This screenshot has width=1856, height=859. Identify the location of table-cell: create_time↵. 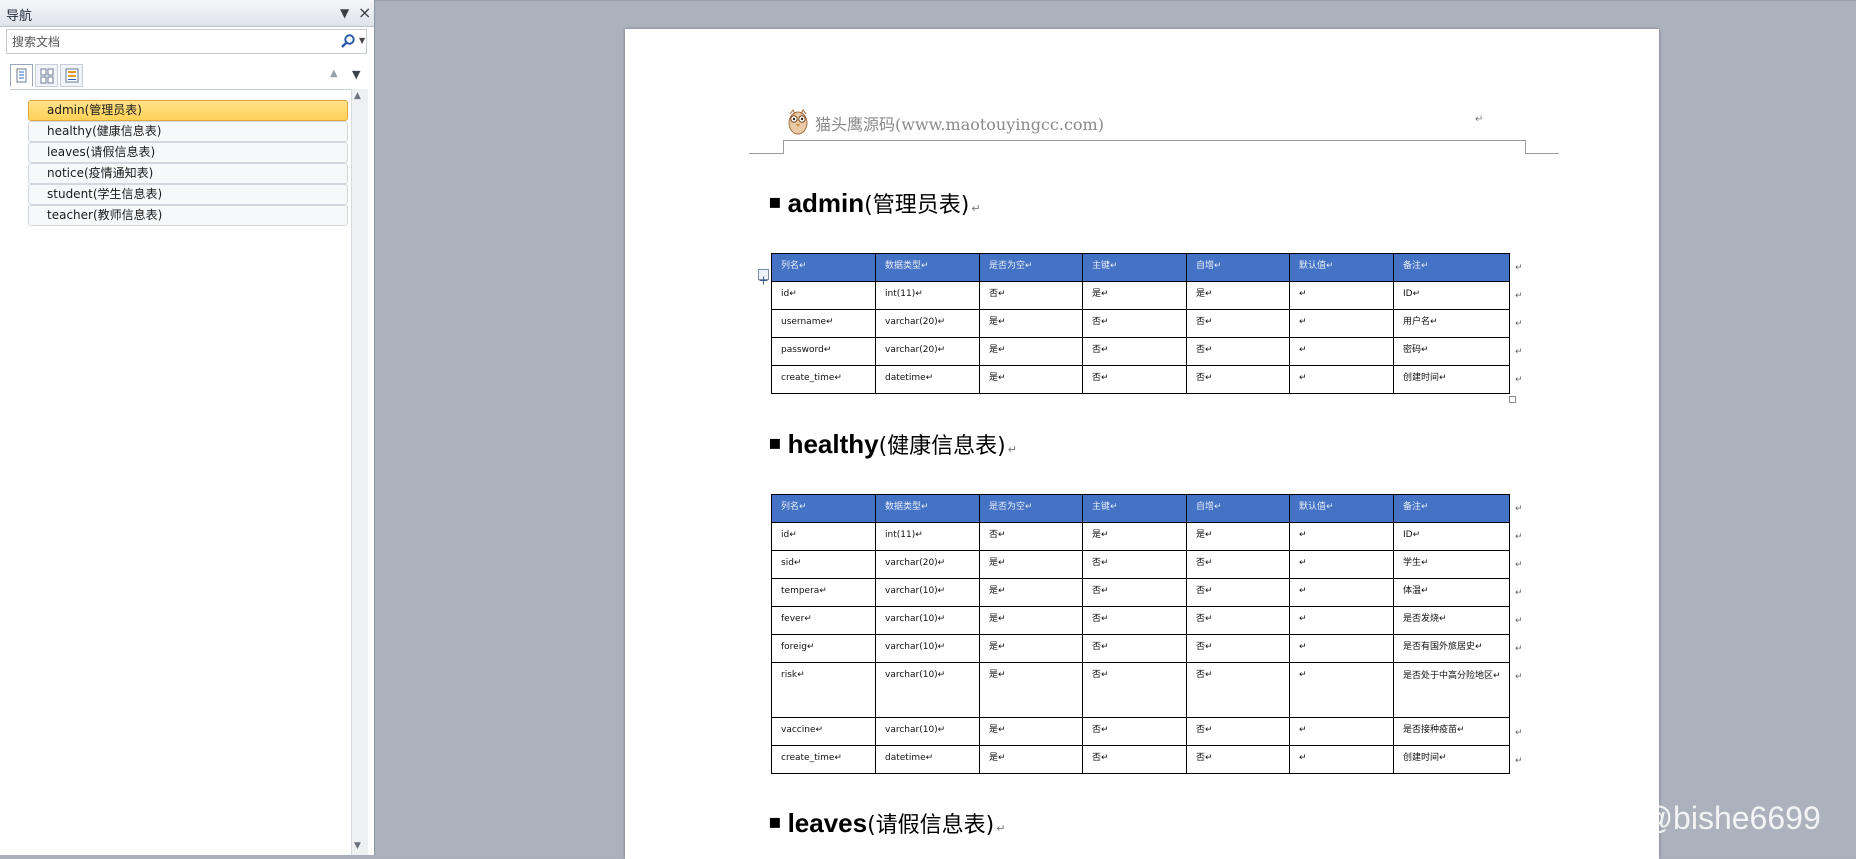
(823, 759).